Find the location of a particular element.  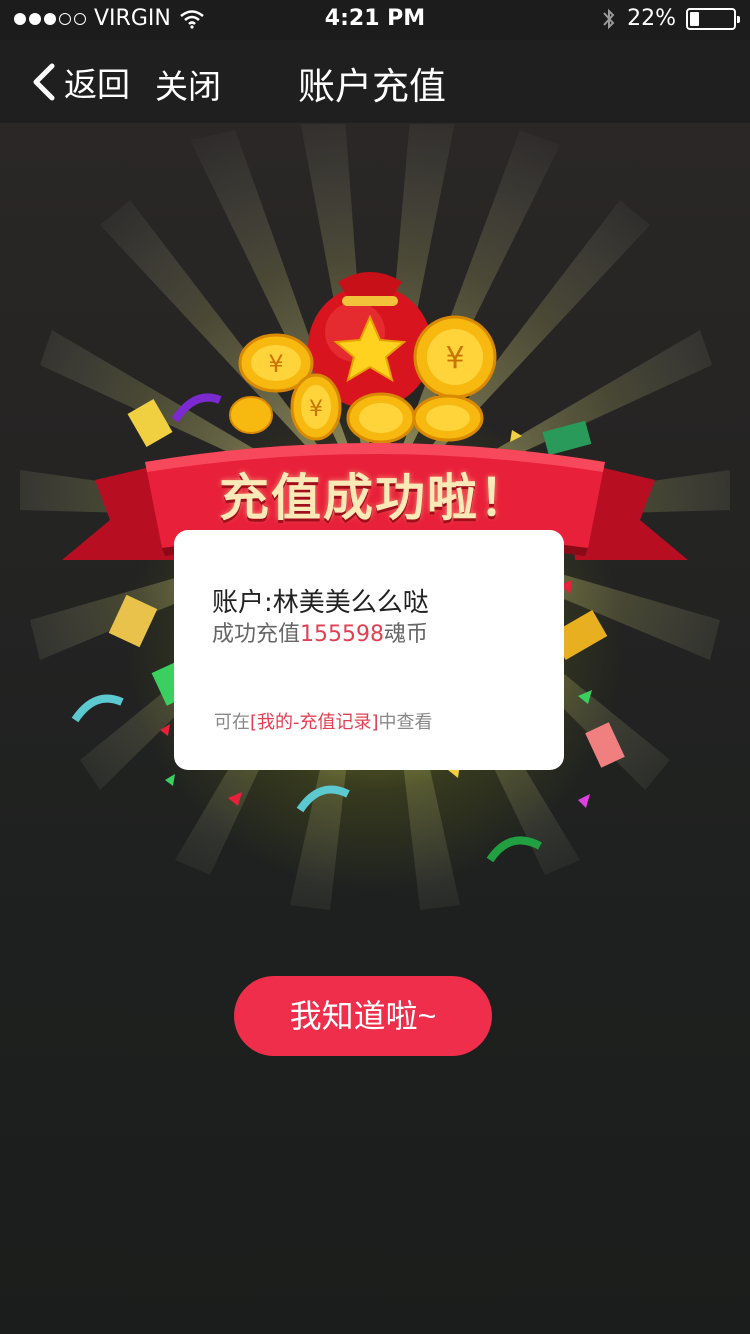

close-button: 关闭 is located at coordinates (188, 84).